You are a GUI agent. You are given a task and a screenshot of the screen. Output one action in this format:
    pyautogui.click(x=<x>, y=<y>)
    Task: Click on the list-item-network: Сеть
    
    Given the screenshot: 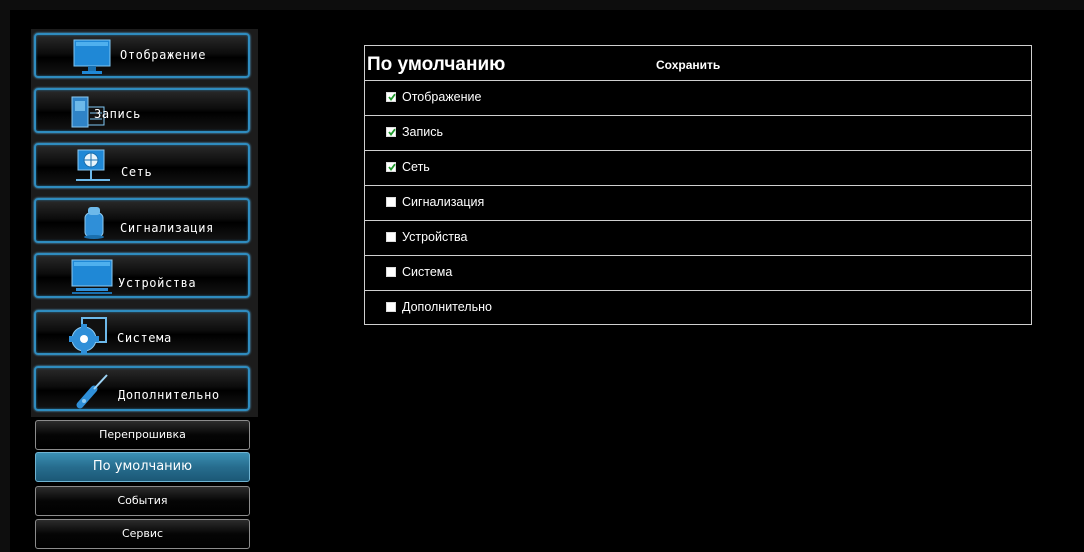 What is the action you would take?
    pyautogui.click(x=698, y=167)
    